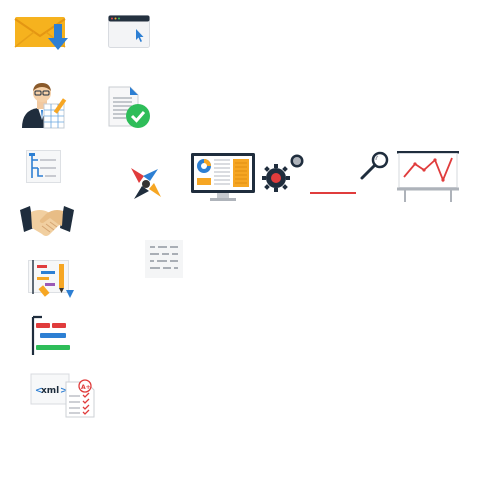 The height and width of the screenshot is (500, 500). I want to click on magnifier-line-icon, so click(349, 174).